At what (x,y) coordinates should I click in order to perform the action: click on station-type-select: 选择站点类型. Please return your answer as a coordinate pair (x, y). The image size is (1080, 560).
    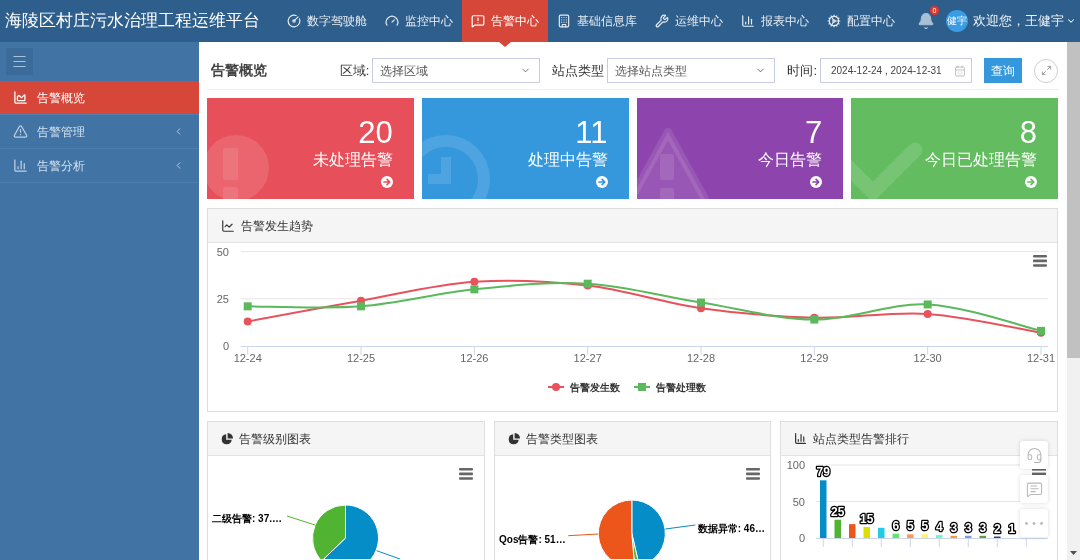
    Looking at the image, I should click on (691, 70).